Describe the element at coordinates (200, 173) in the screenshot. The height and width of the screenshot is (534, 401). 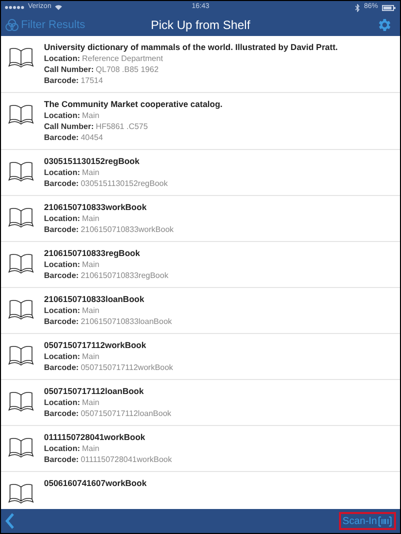
I see `list-item: 0305151130152regBook Location: Main Barcode: 0305151130152regBook` at that location.